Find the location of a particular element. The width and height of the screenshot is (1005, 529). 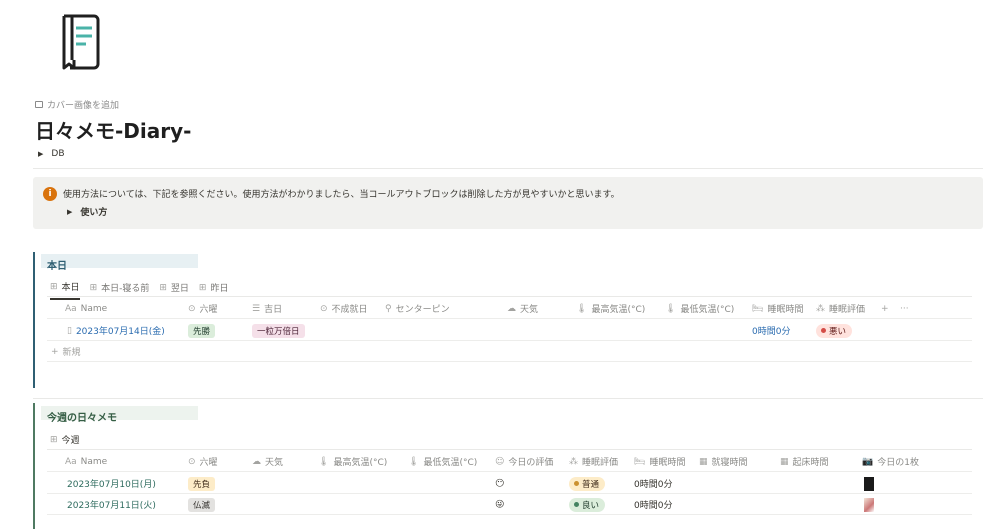

table-row: 2023年07月10日(月) 先負 😶 普通 0時間0分 is located at coordinates (509, 483).